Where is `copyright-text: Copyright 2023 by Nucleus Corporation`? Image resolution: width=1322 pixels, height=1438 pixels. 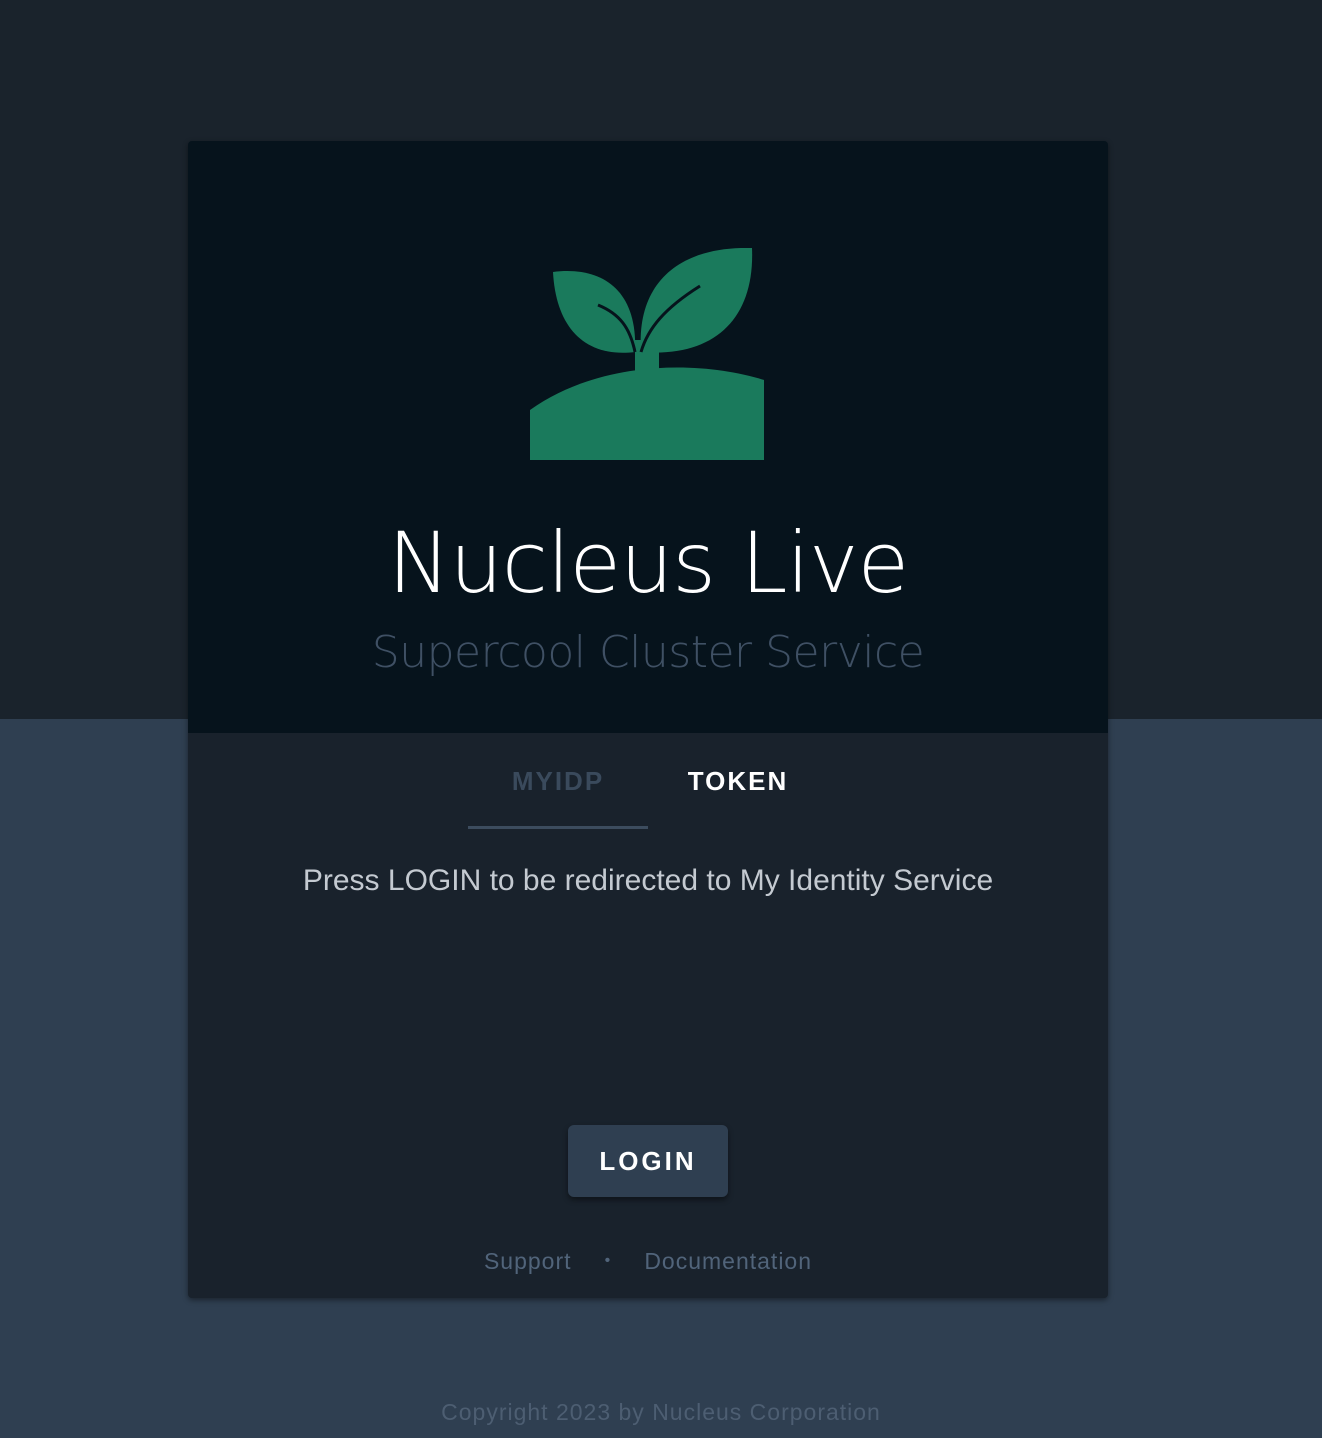 copyright-text: Copyright 2023 by Nucleus Corporation is located at coordinates (661, 1412).